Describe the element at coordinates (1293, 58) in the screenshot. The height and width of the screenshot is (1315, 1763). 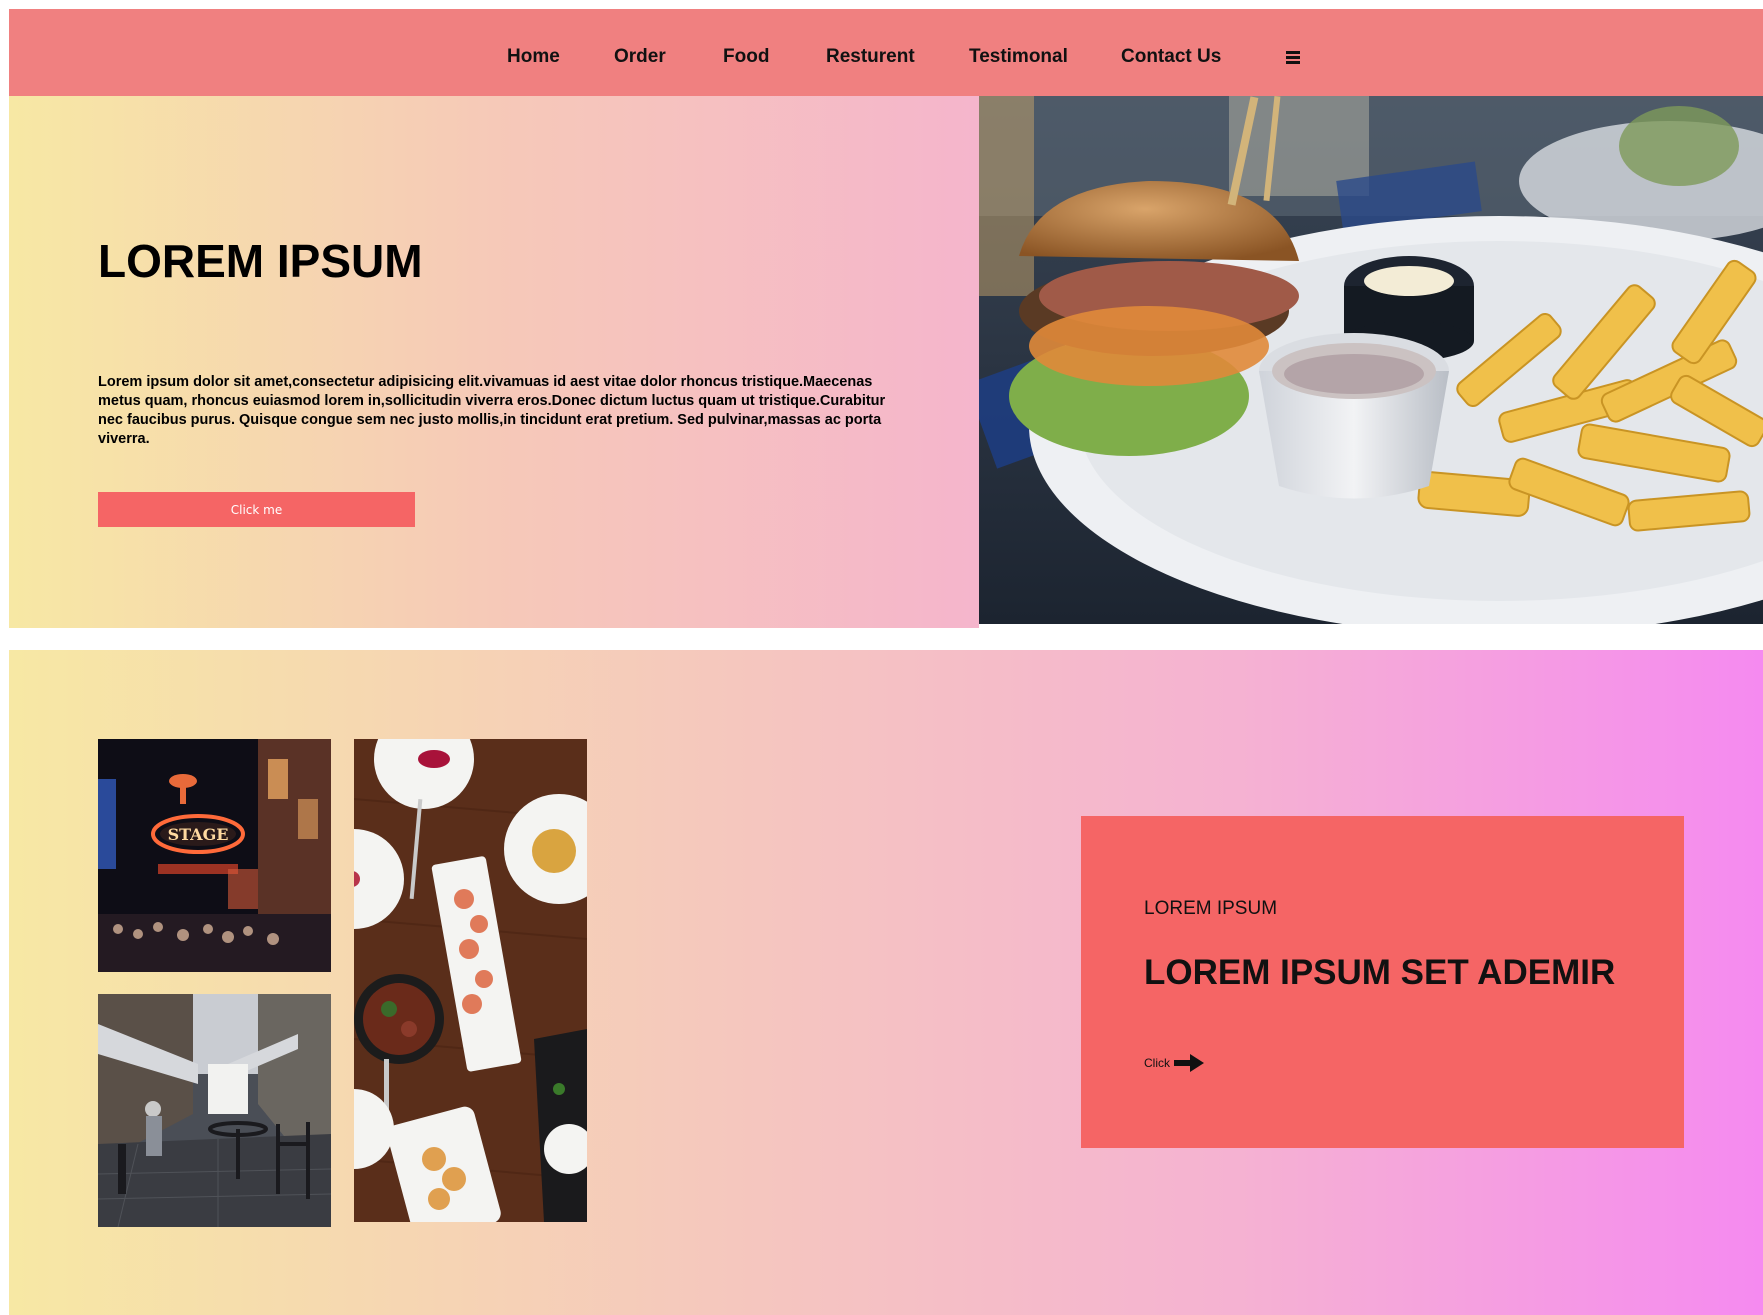
I see `hamburger-menu-icon` at that location.